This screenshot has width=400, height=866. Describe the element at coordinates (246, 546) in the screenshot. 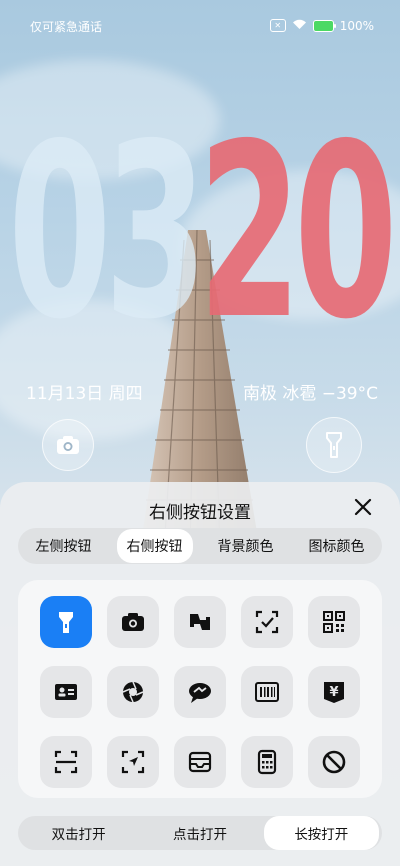

I see `tab-background-color: 背景颜色` at that location.